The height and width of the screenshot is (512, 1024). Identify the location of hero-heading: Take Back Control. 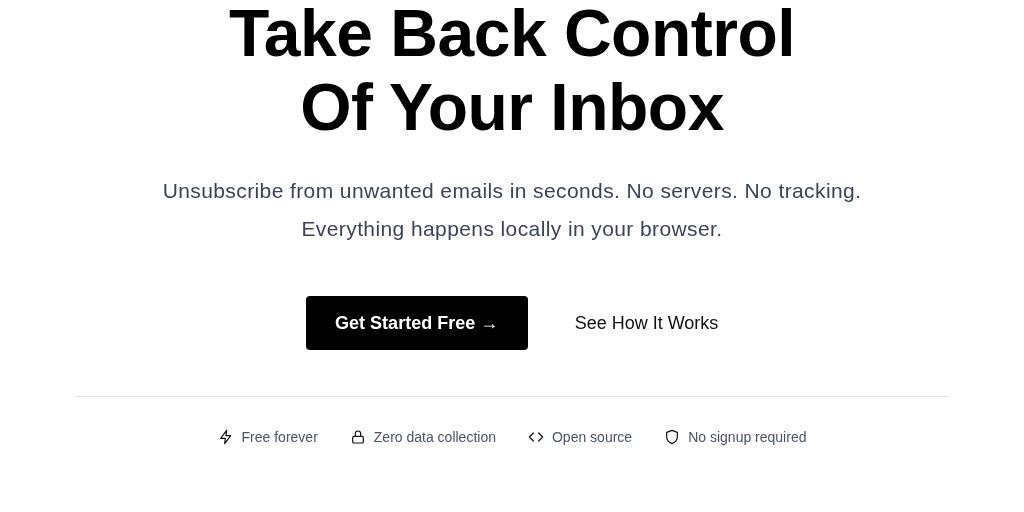
(512, 35).